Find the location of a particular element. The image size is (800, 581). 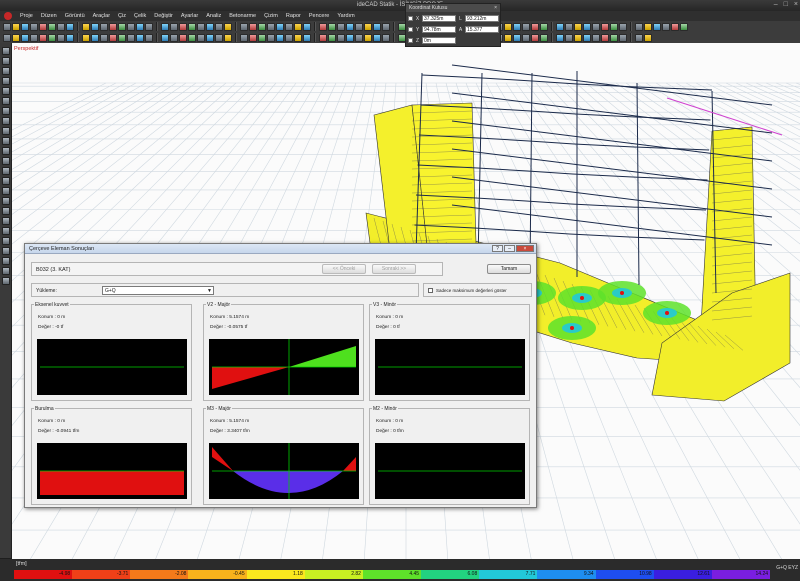

y-field: 94.78m is located at coordinates (439, 29).